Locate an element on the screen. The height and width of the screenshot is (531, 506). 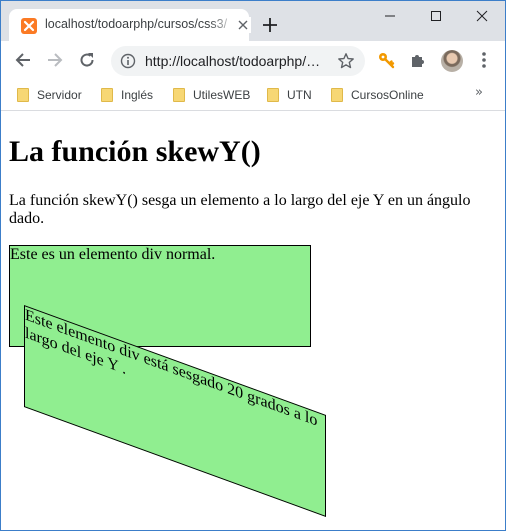
star-icon is located at coordinates (346, 63).